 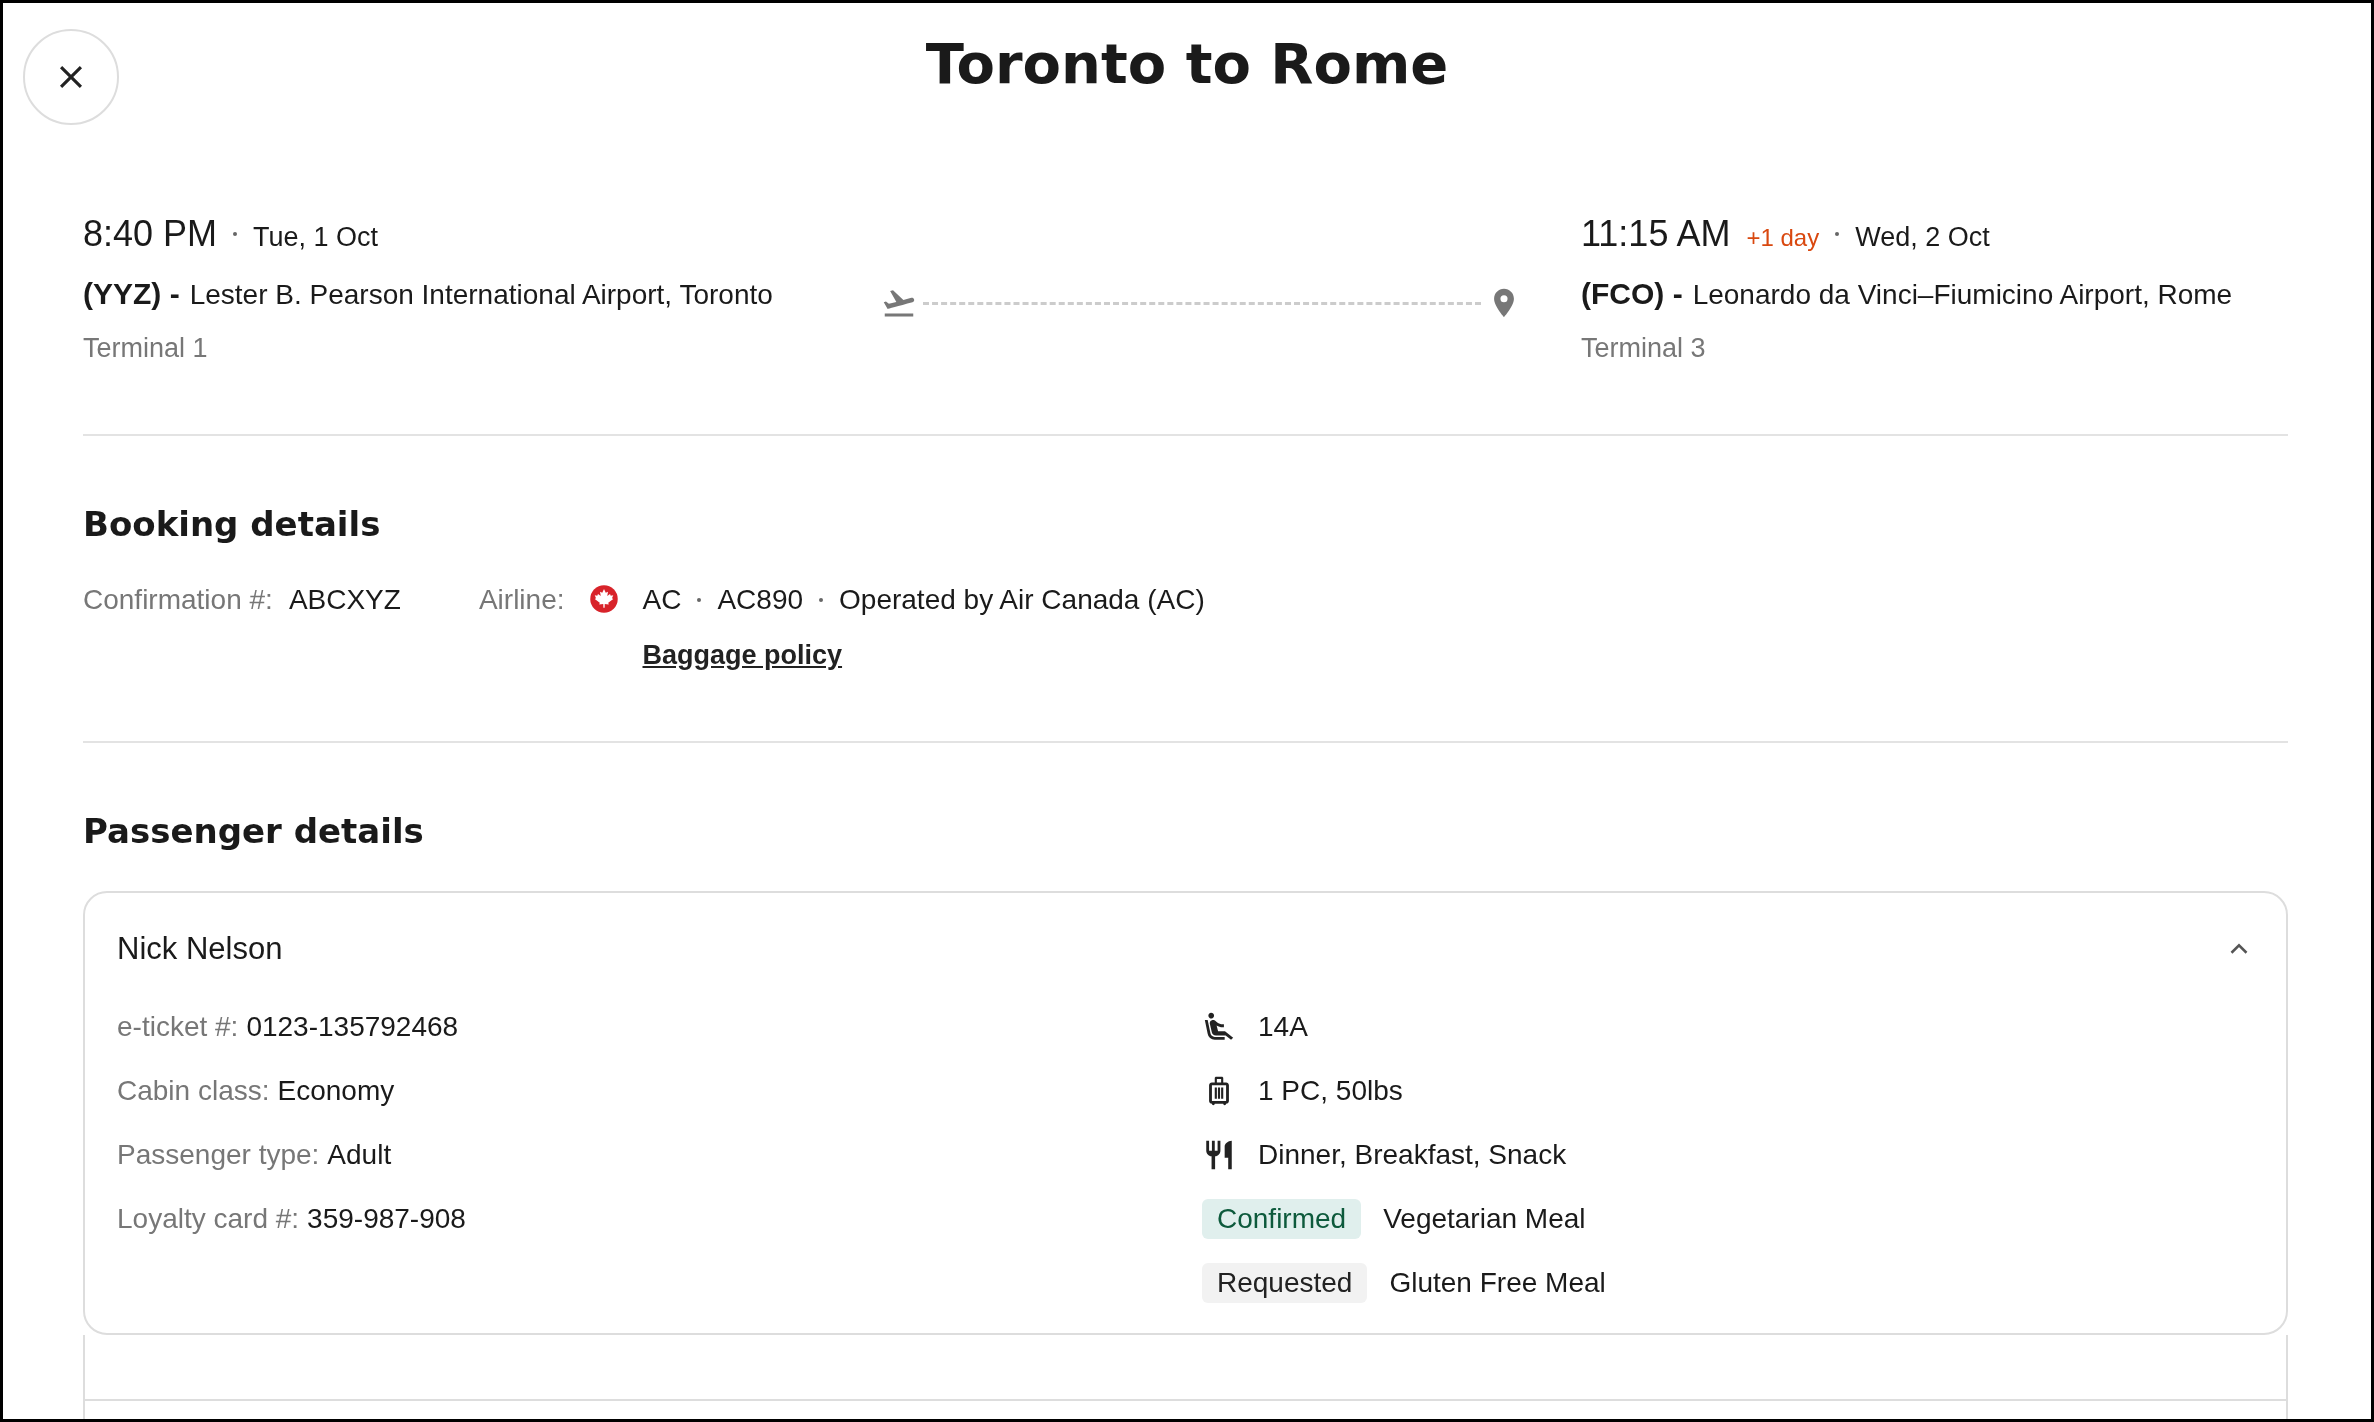 I want to click on meal-name: Vegetarian Meal, so click(x=1484, y=1219).